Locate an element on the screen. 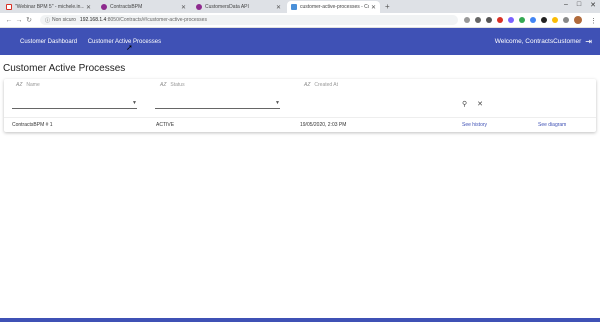 This screenshot has height=322, width=600. tab-title: customer-active-processes - Co is located at coordinates (334, 7).